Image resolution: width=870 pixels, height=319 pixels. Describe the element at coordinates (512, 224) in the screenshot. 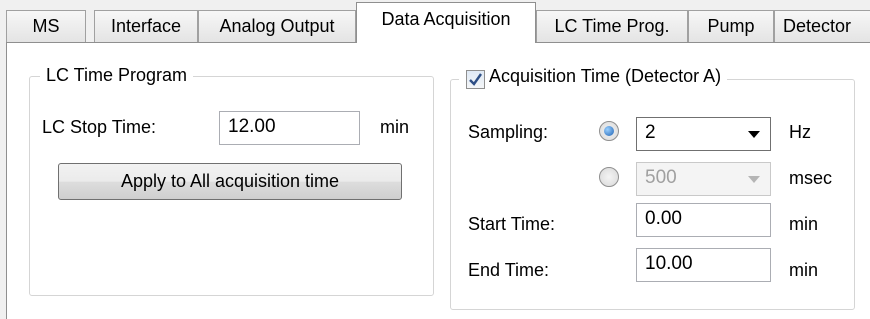

I see `start-time-label: Start Time:` at that location.